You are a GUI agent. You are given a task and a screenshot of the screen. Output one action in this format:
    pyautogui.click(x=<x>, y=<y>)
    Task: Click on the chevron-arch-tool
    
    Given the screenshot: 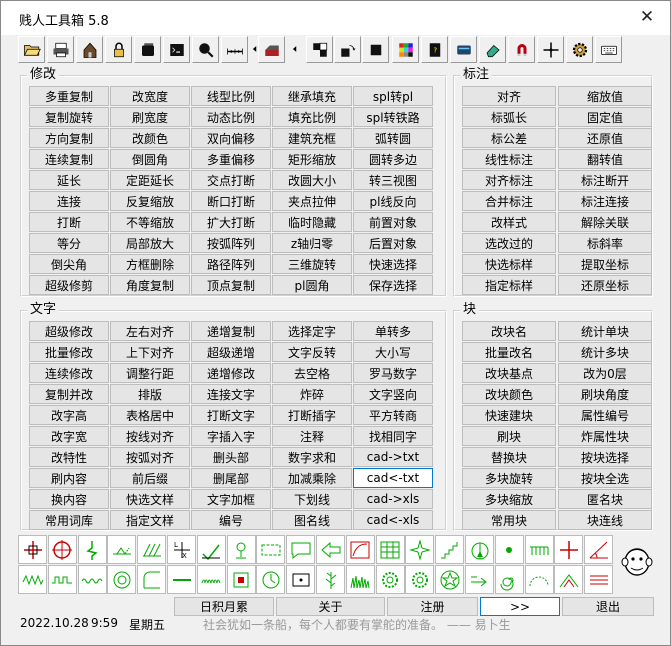 What is the action you would take?
    pyautogui.click(x=569, y=579)
    